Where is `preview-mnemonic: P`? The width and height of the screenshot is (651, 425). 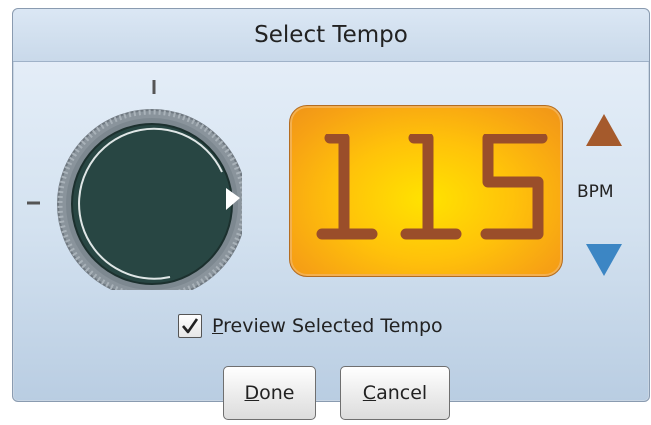
preview-mnemonic: P is located at coordinates (218, 326).